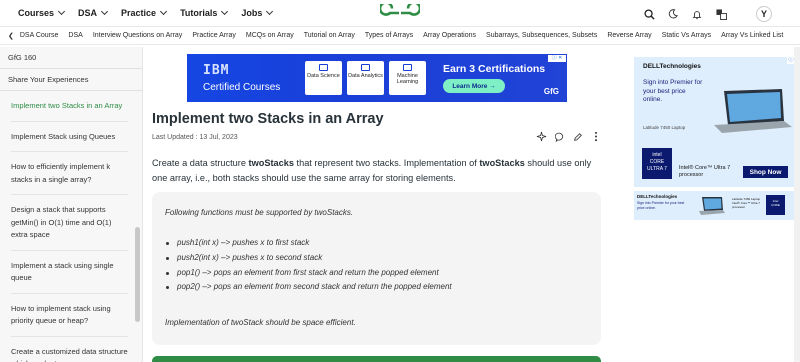 The image size is (800, 362). I want to click on menu-dsa: DSA, so click(93, 12).